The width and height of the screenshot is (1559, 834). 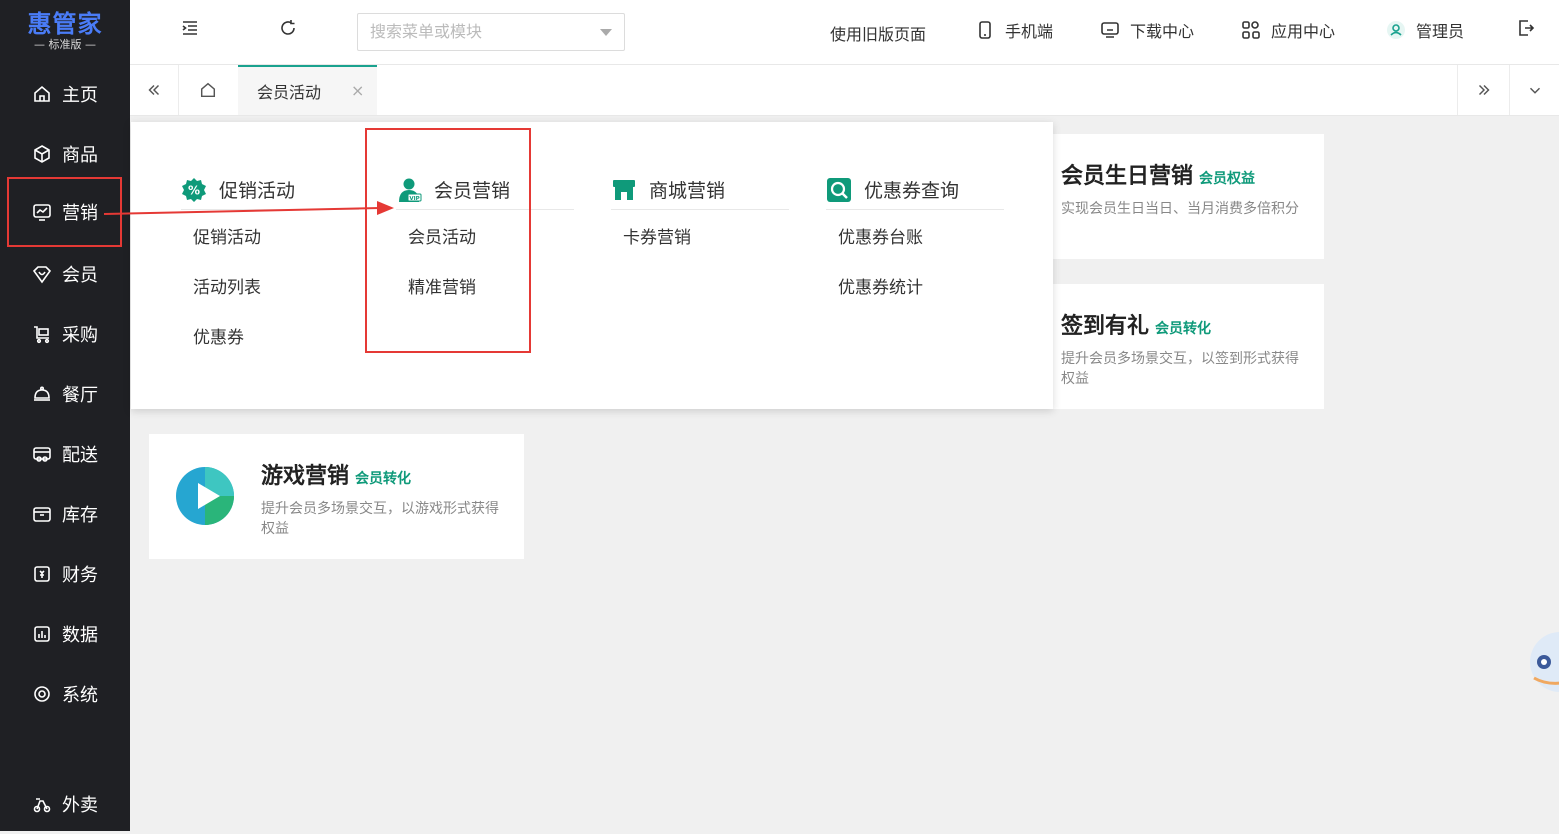 What do you see at coordinates (1182, 346) in the screenshot?
I see `card-checkin-reward: 签到有礼 会员转化 提升会员多场景交互，以签到形式获得权益` at bounding box center [1182, 346].